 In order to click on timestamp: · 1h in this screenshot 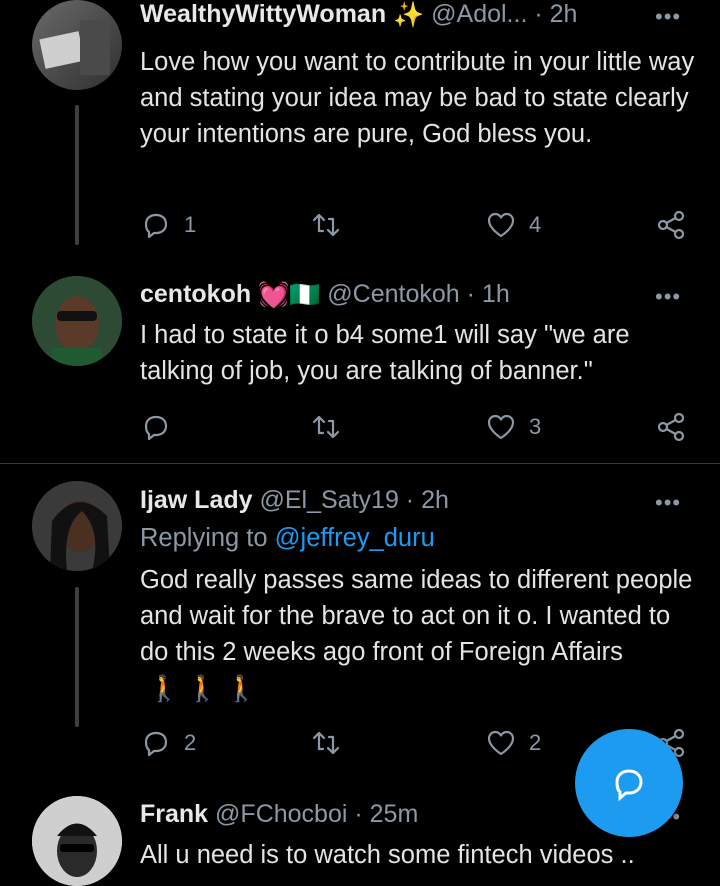, I will do `click(488, 294)`.